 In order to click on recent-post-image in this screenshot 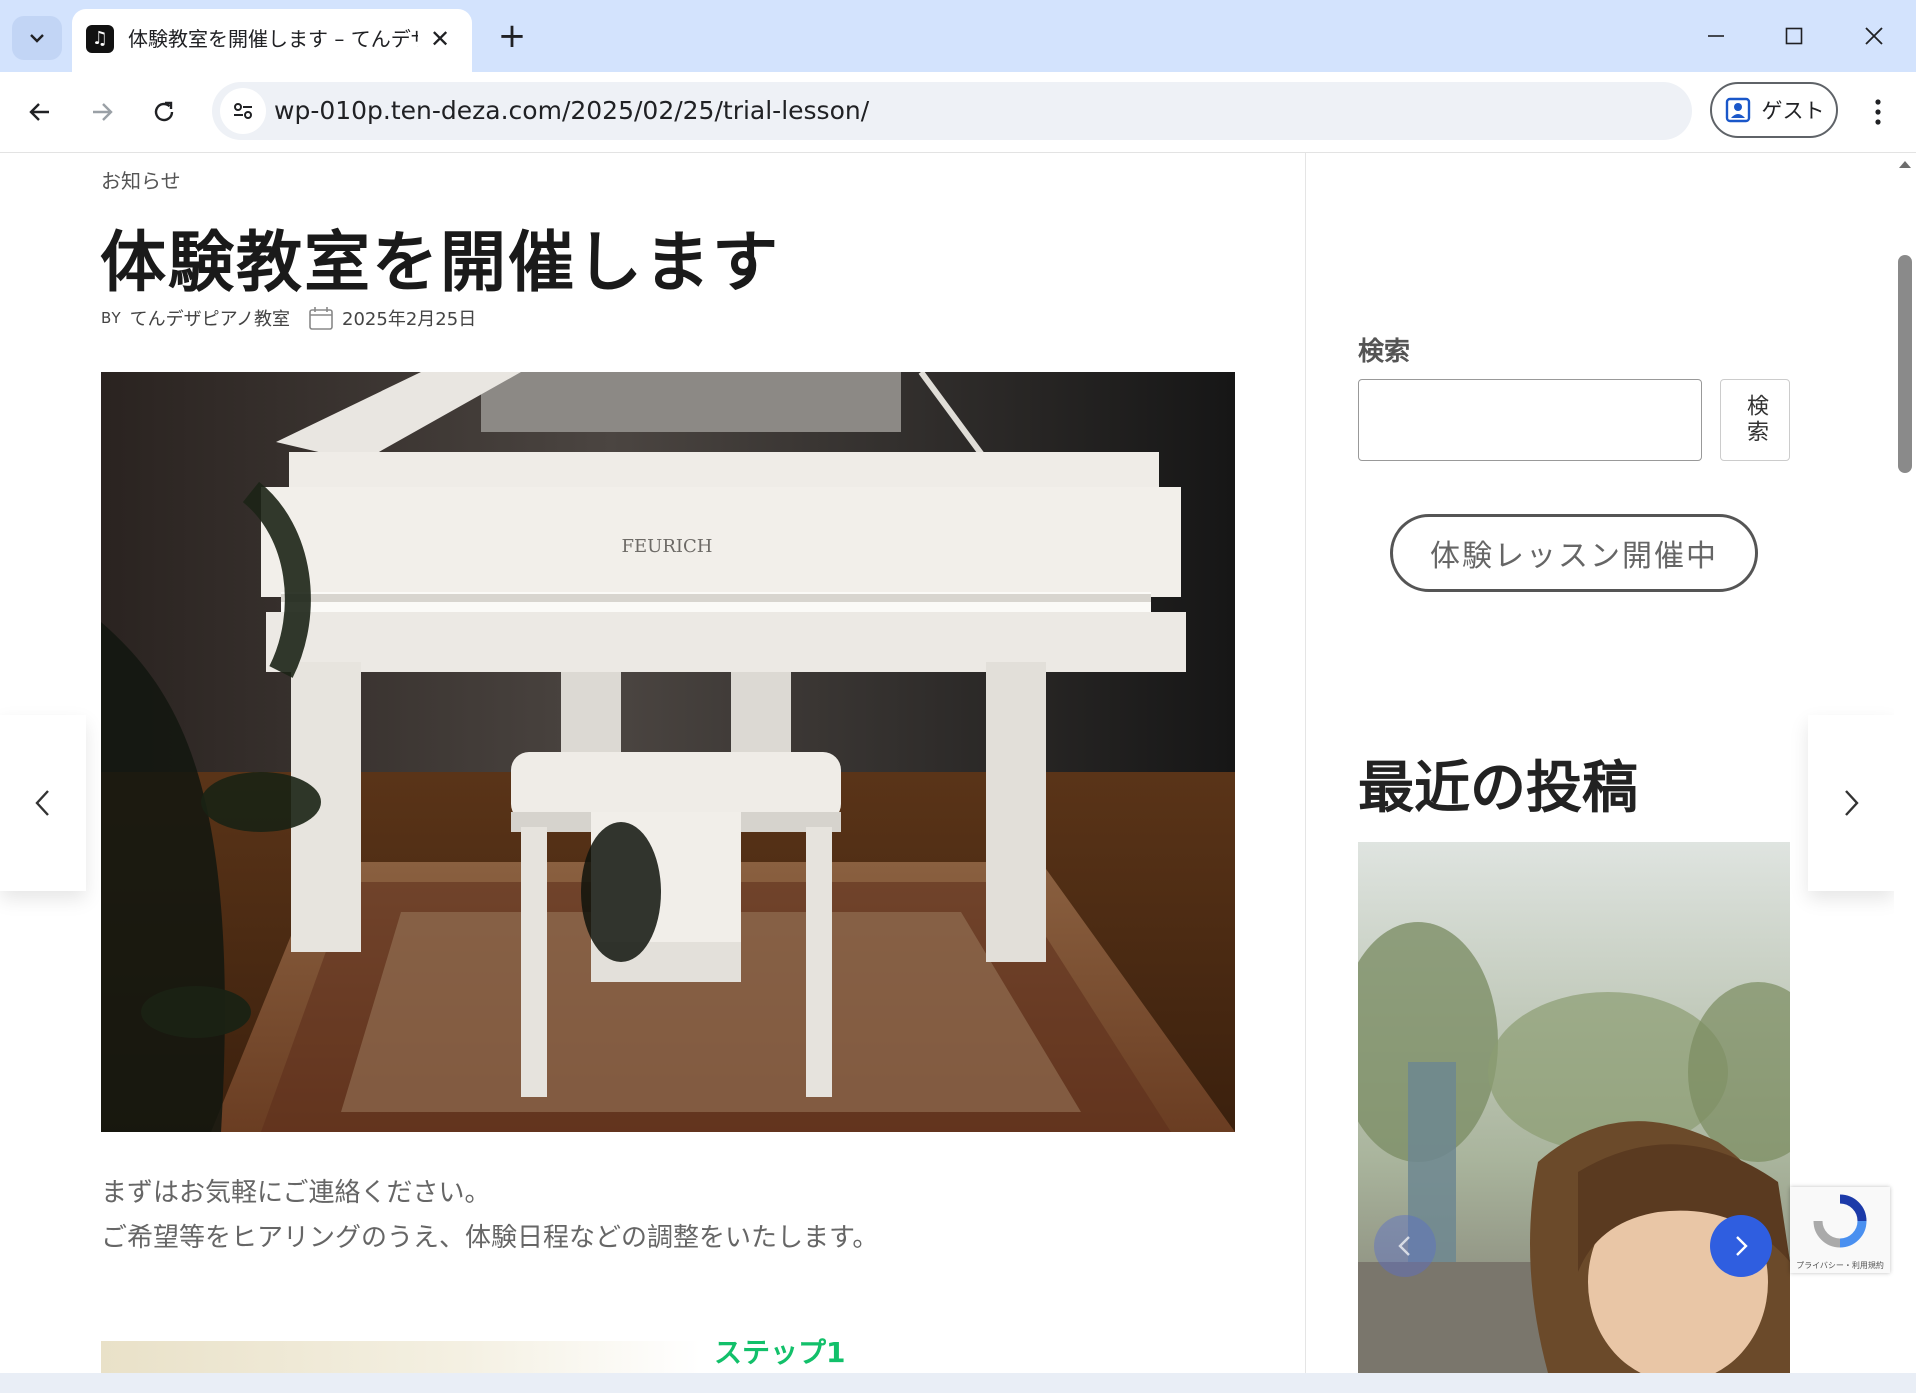, I will do `click(1574, 1107)`.